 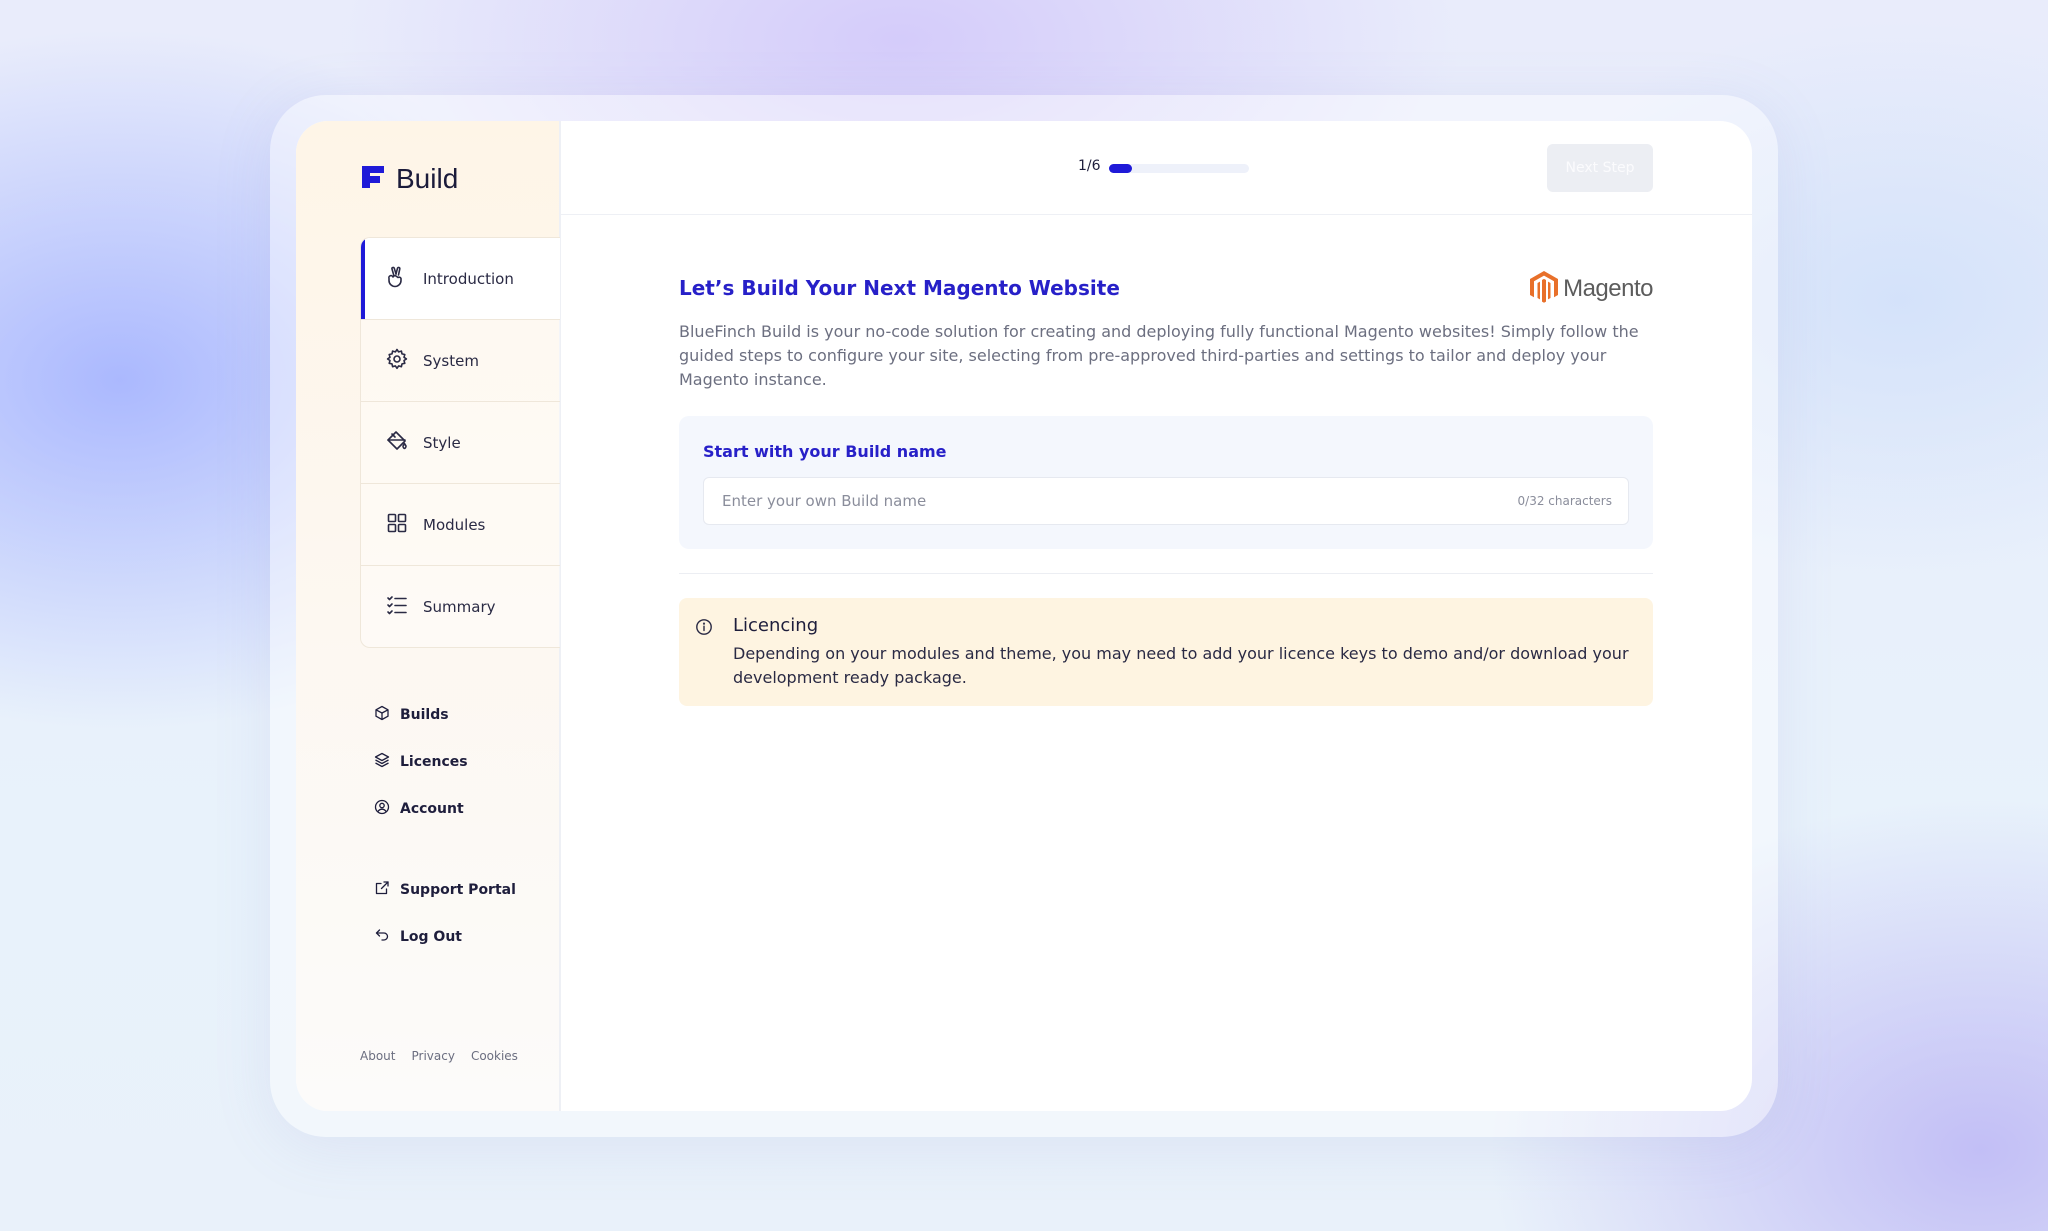 I want to click on footer-link-cookies: Cookies, so click(x=494, y=1056).